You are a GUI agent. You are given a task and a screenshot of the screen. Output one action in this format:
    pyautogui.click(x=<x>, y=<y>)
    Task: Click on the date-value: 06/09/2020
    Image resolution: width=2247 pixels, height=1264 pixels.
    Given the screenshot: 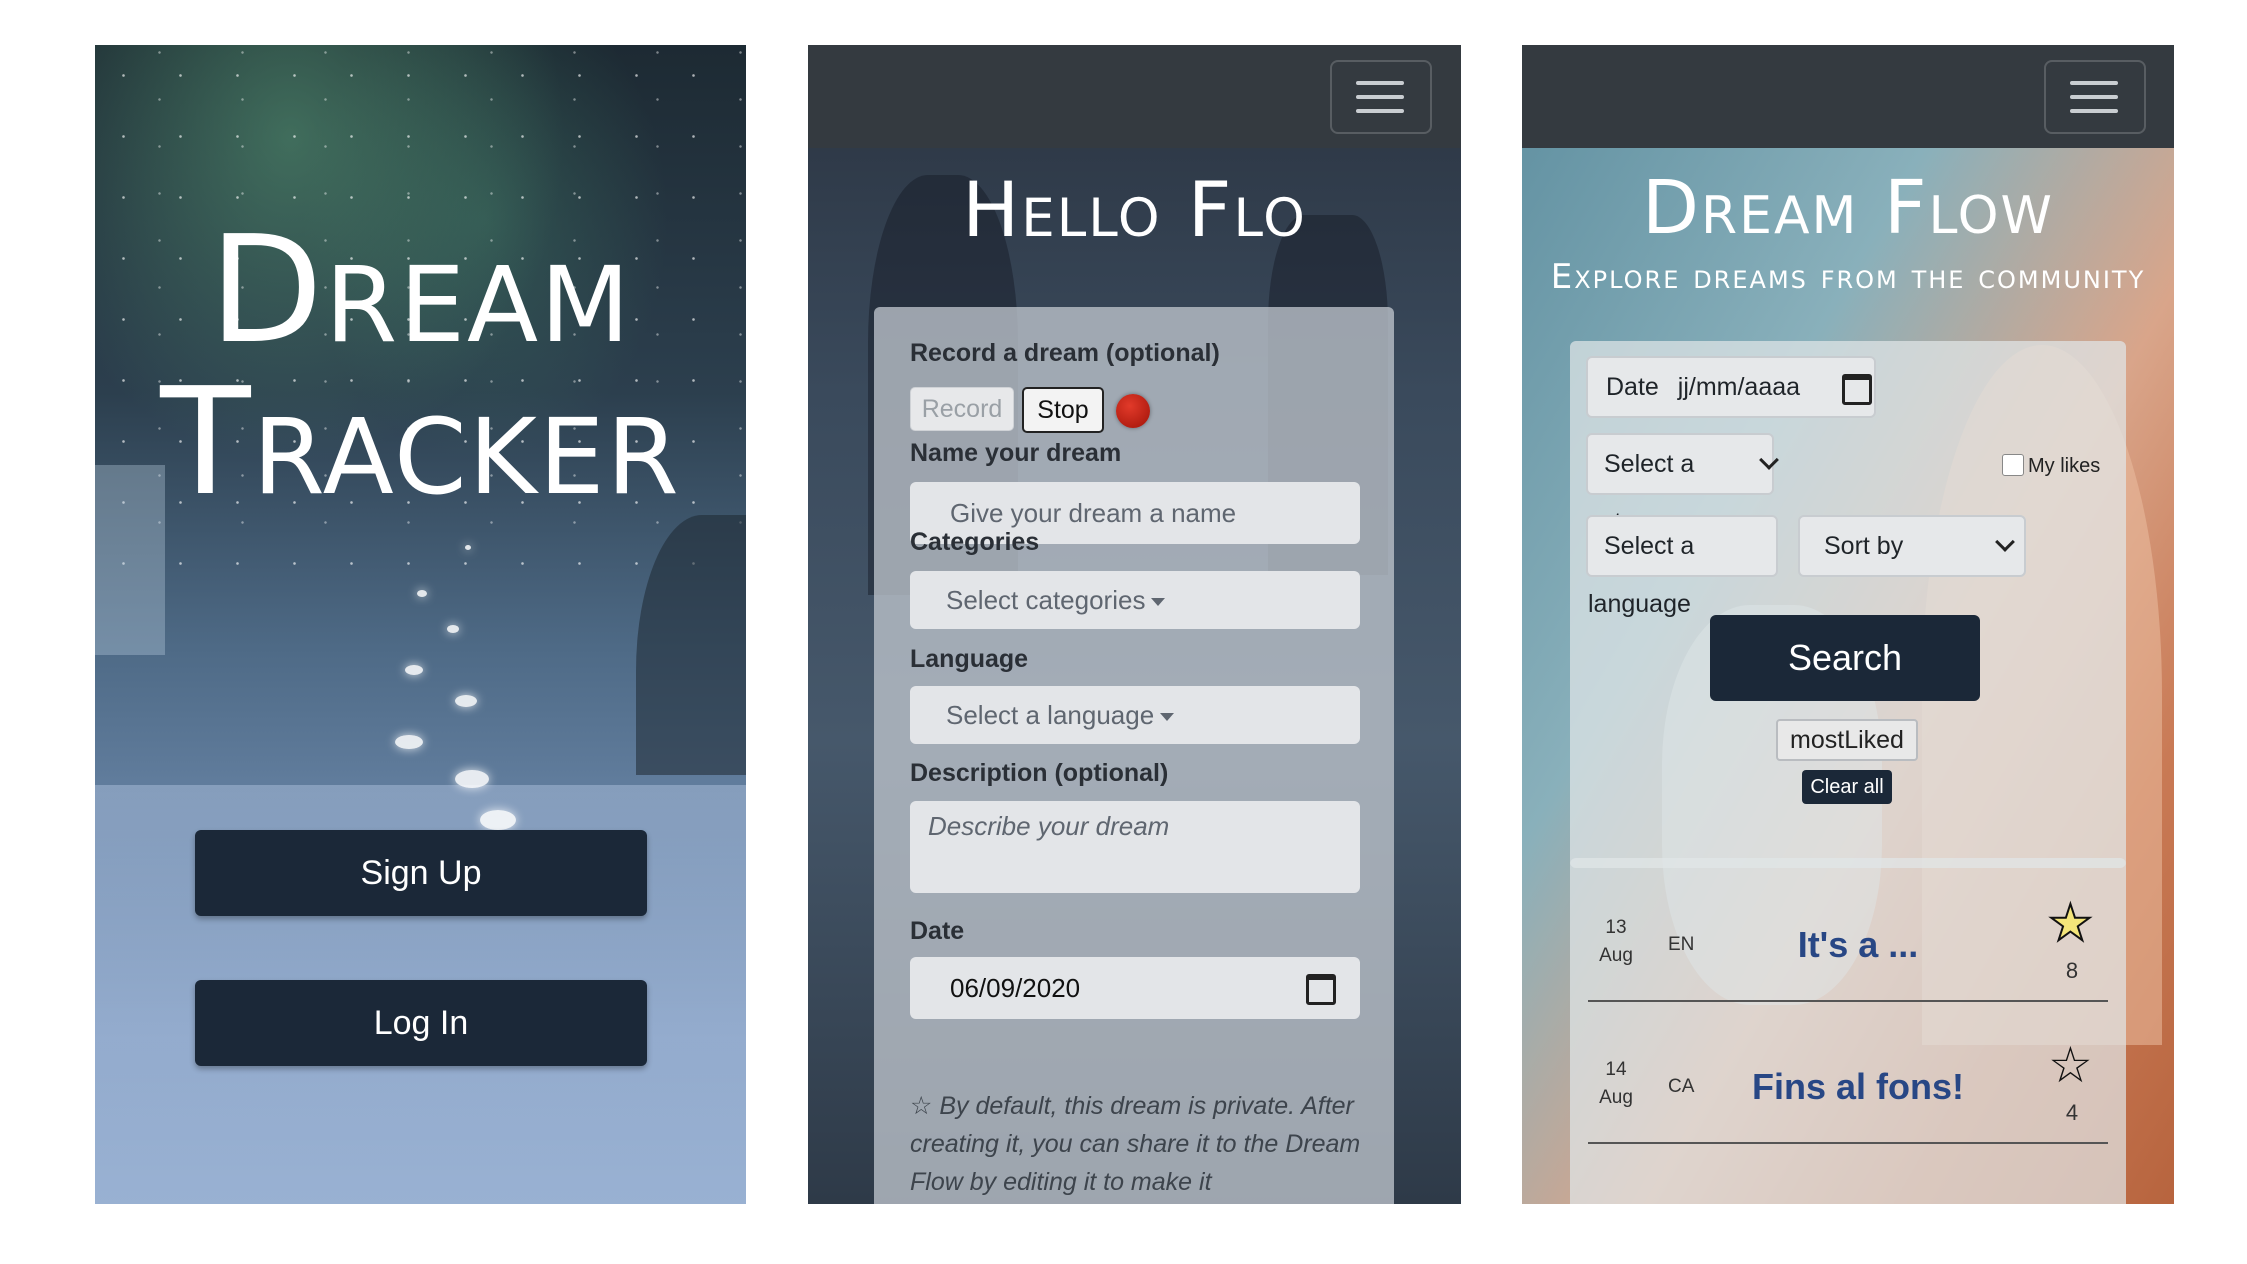 What is the action you would take?
    pyautogui.click(x=1015, y=988)
    